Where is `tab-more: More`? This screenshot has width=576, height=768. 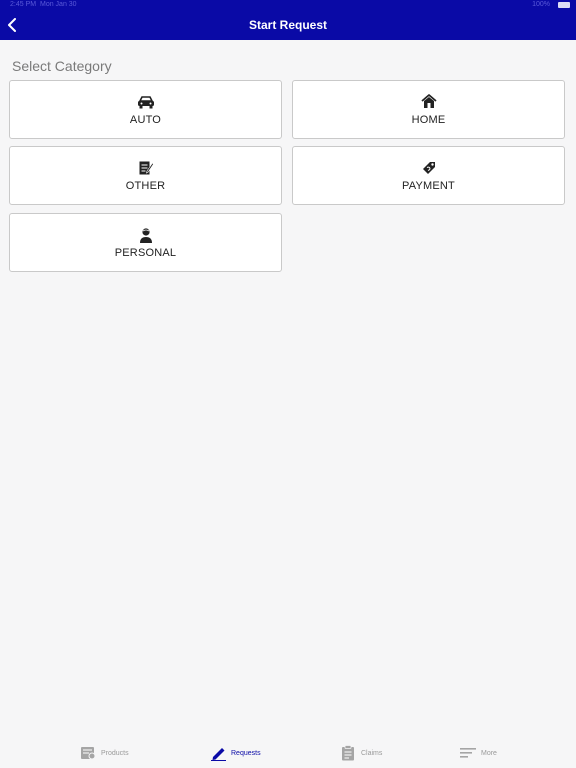
tab-more: More is located at coordinates (478, 753).